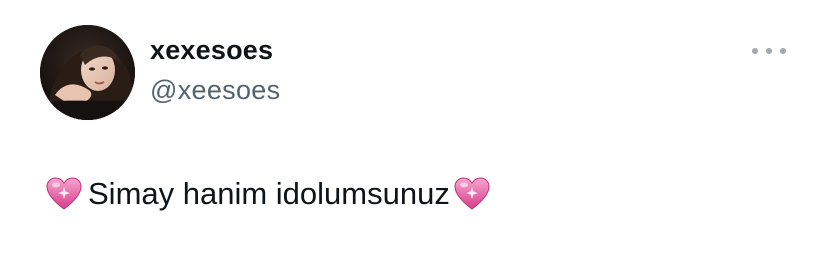  I want to click on display-name: xexesoes, so click(211, 50).